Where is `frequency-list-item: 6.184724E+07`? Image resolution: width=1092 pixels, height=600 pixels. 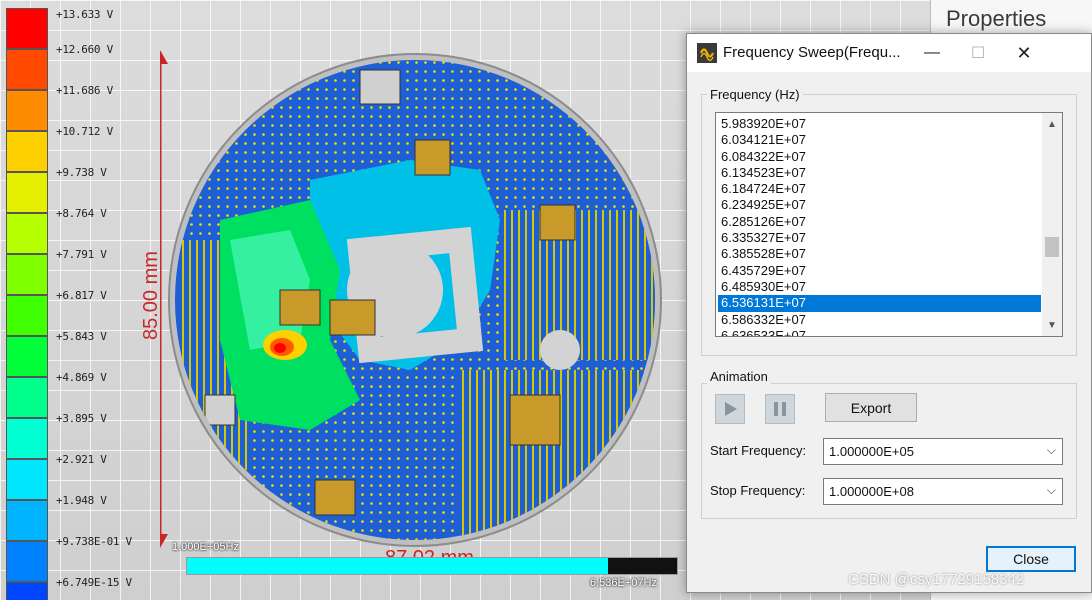 frequency-list-item: 6.184724E+07 is located at coordinates (879, 189).